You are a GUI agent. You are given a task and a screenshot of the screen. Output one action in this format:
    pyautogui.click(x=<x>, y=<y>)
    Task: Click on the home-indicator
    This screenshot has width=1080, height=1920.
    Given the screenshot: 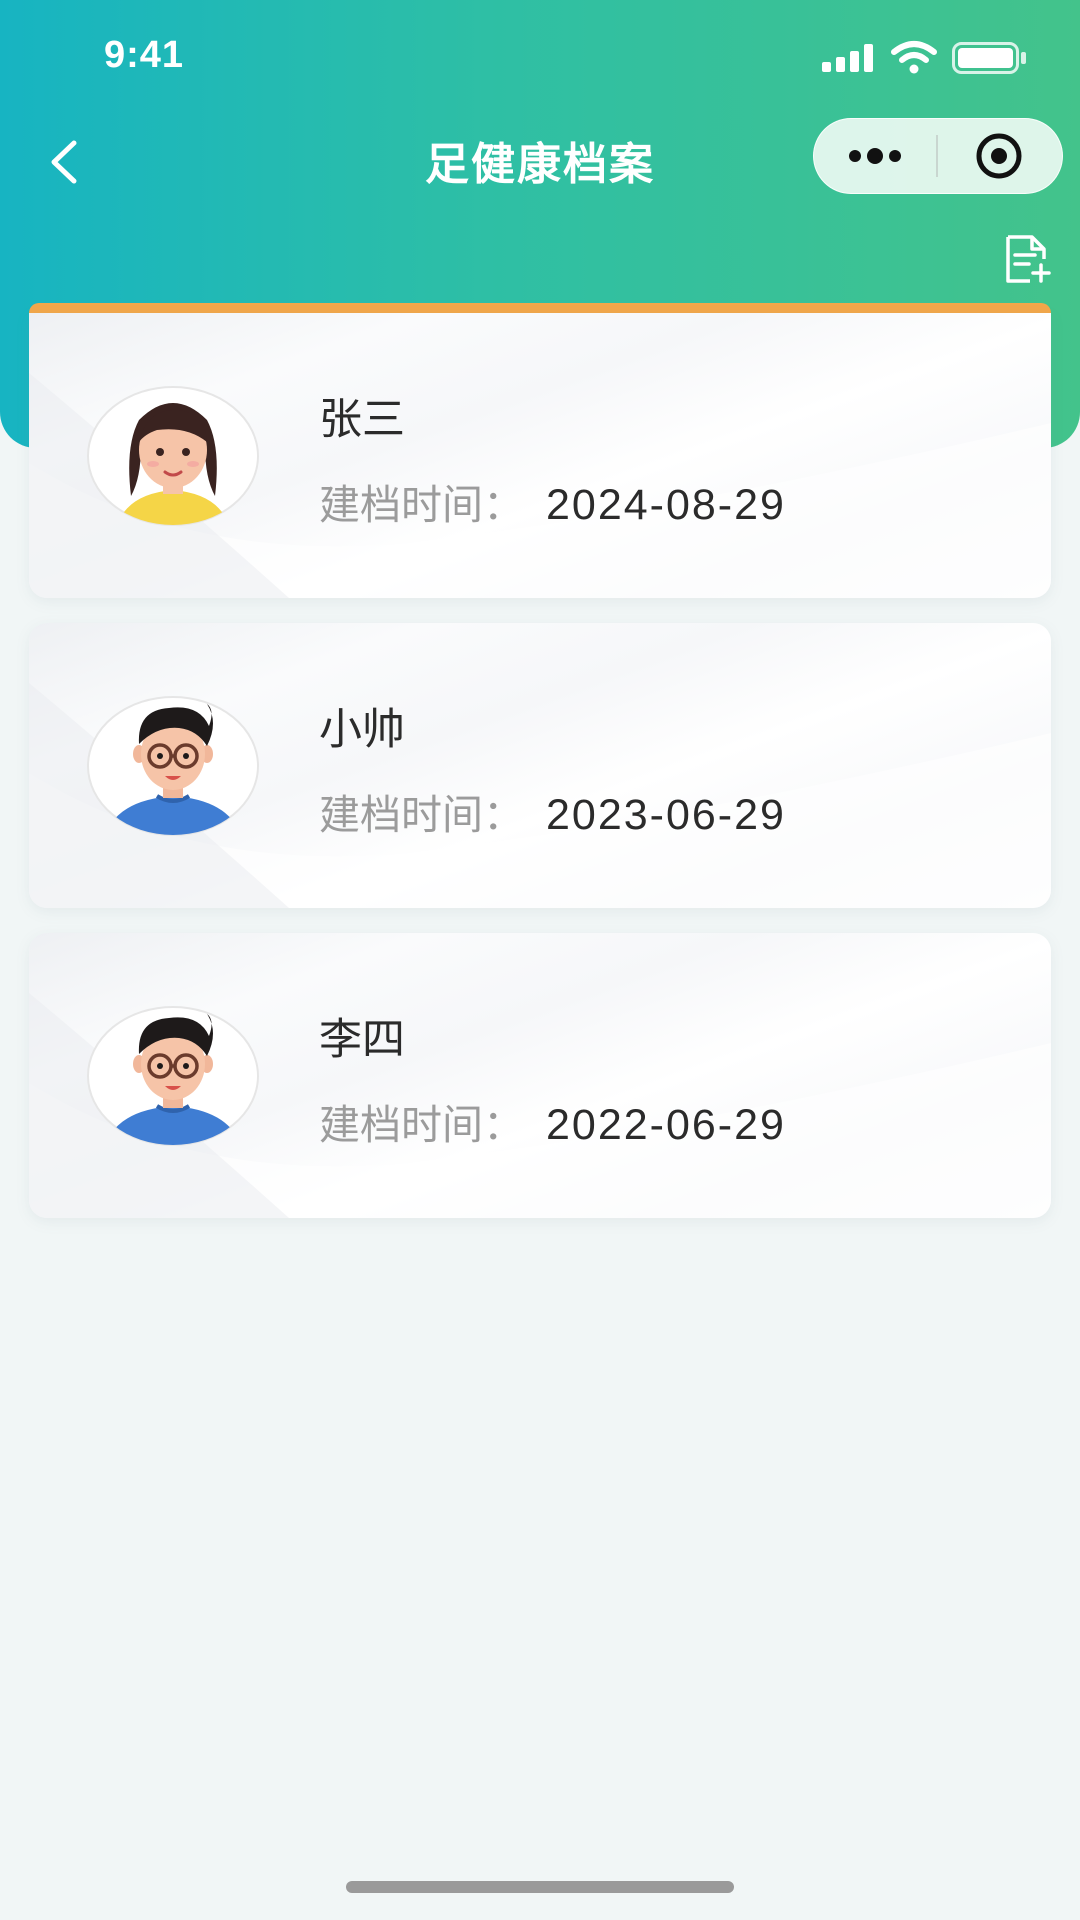 What is the action you would take?
    pyautogui.click(x=540, y=1887)
    